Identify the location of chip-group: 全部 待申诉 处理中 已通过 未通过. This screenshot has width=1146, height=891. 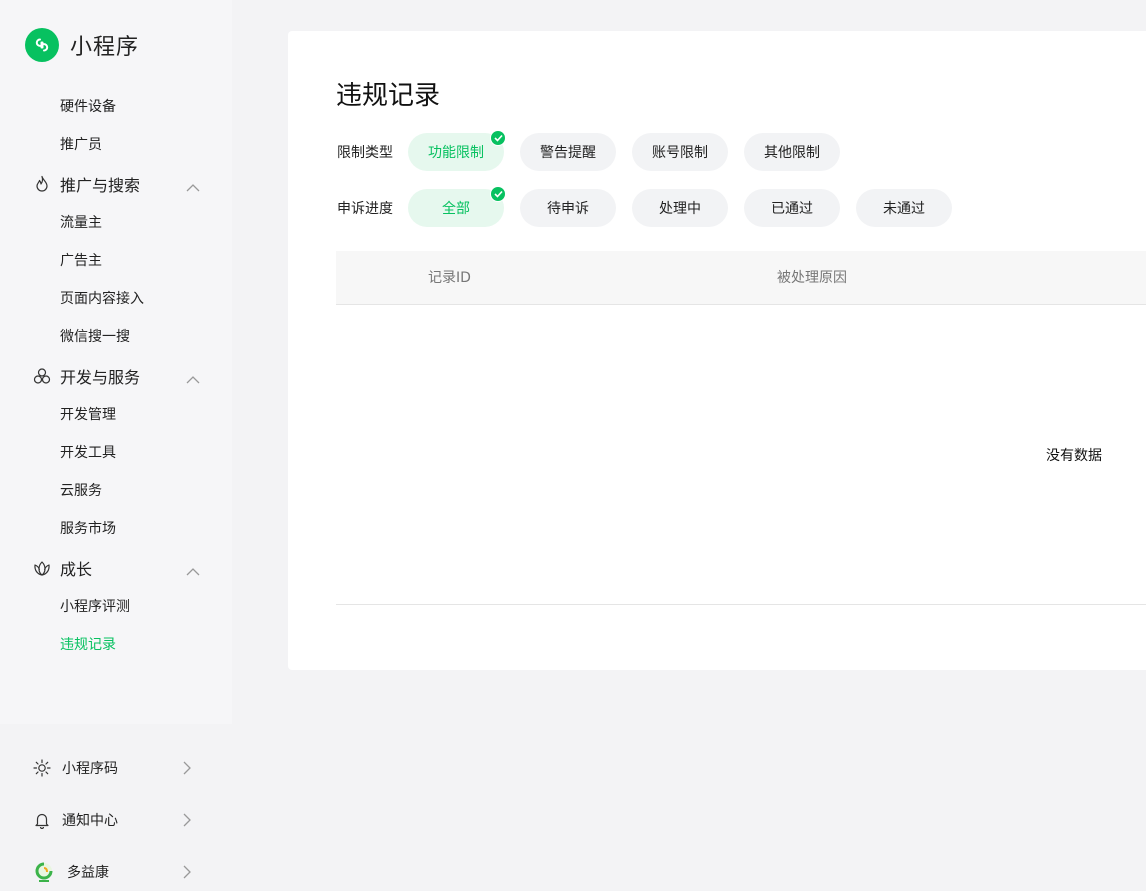
(688, 206).